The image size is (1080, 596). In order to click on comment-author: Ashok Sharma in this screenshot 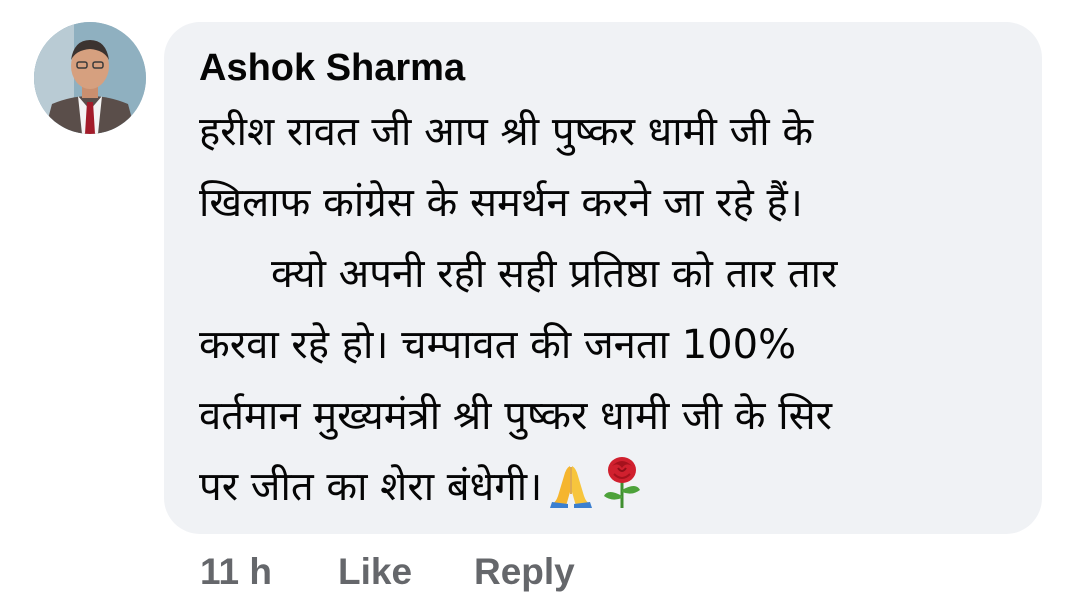, I will do `click(332, 68)`.